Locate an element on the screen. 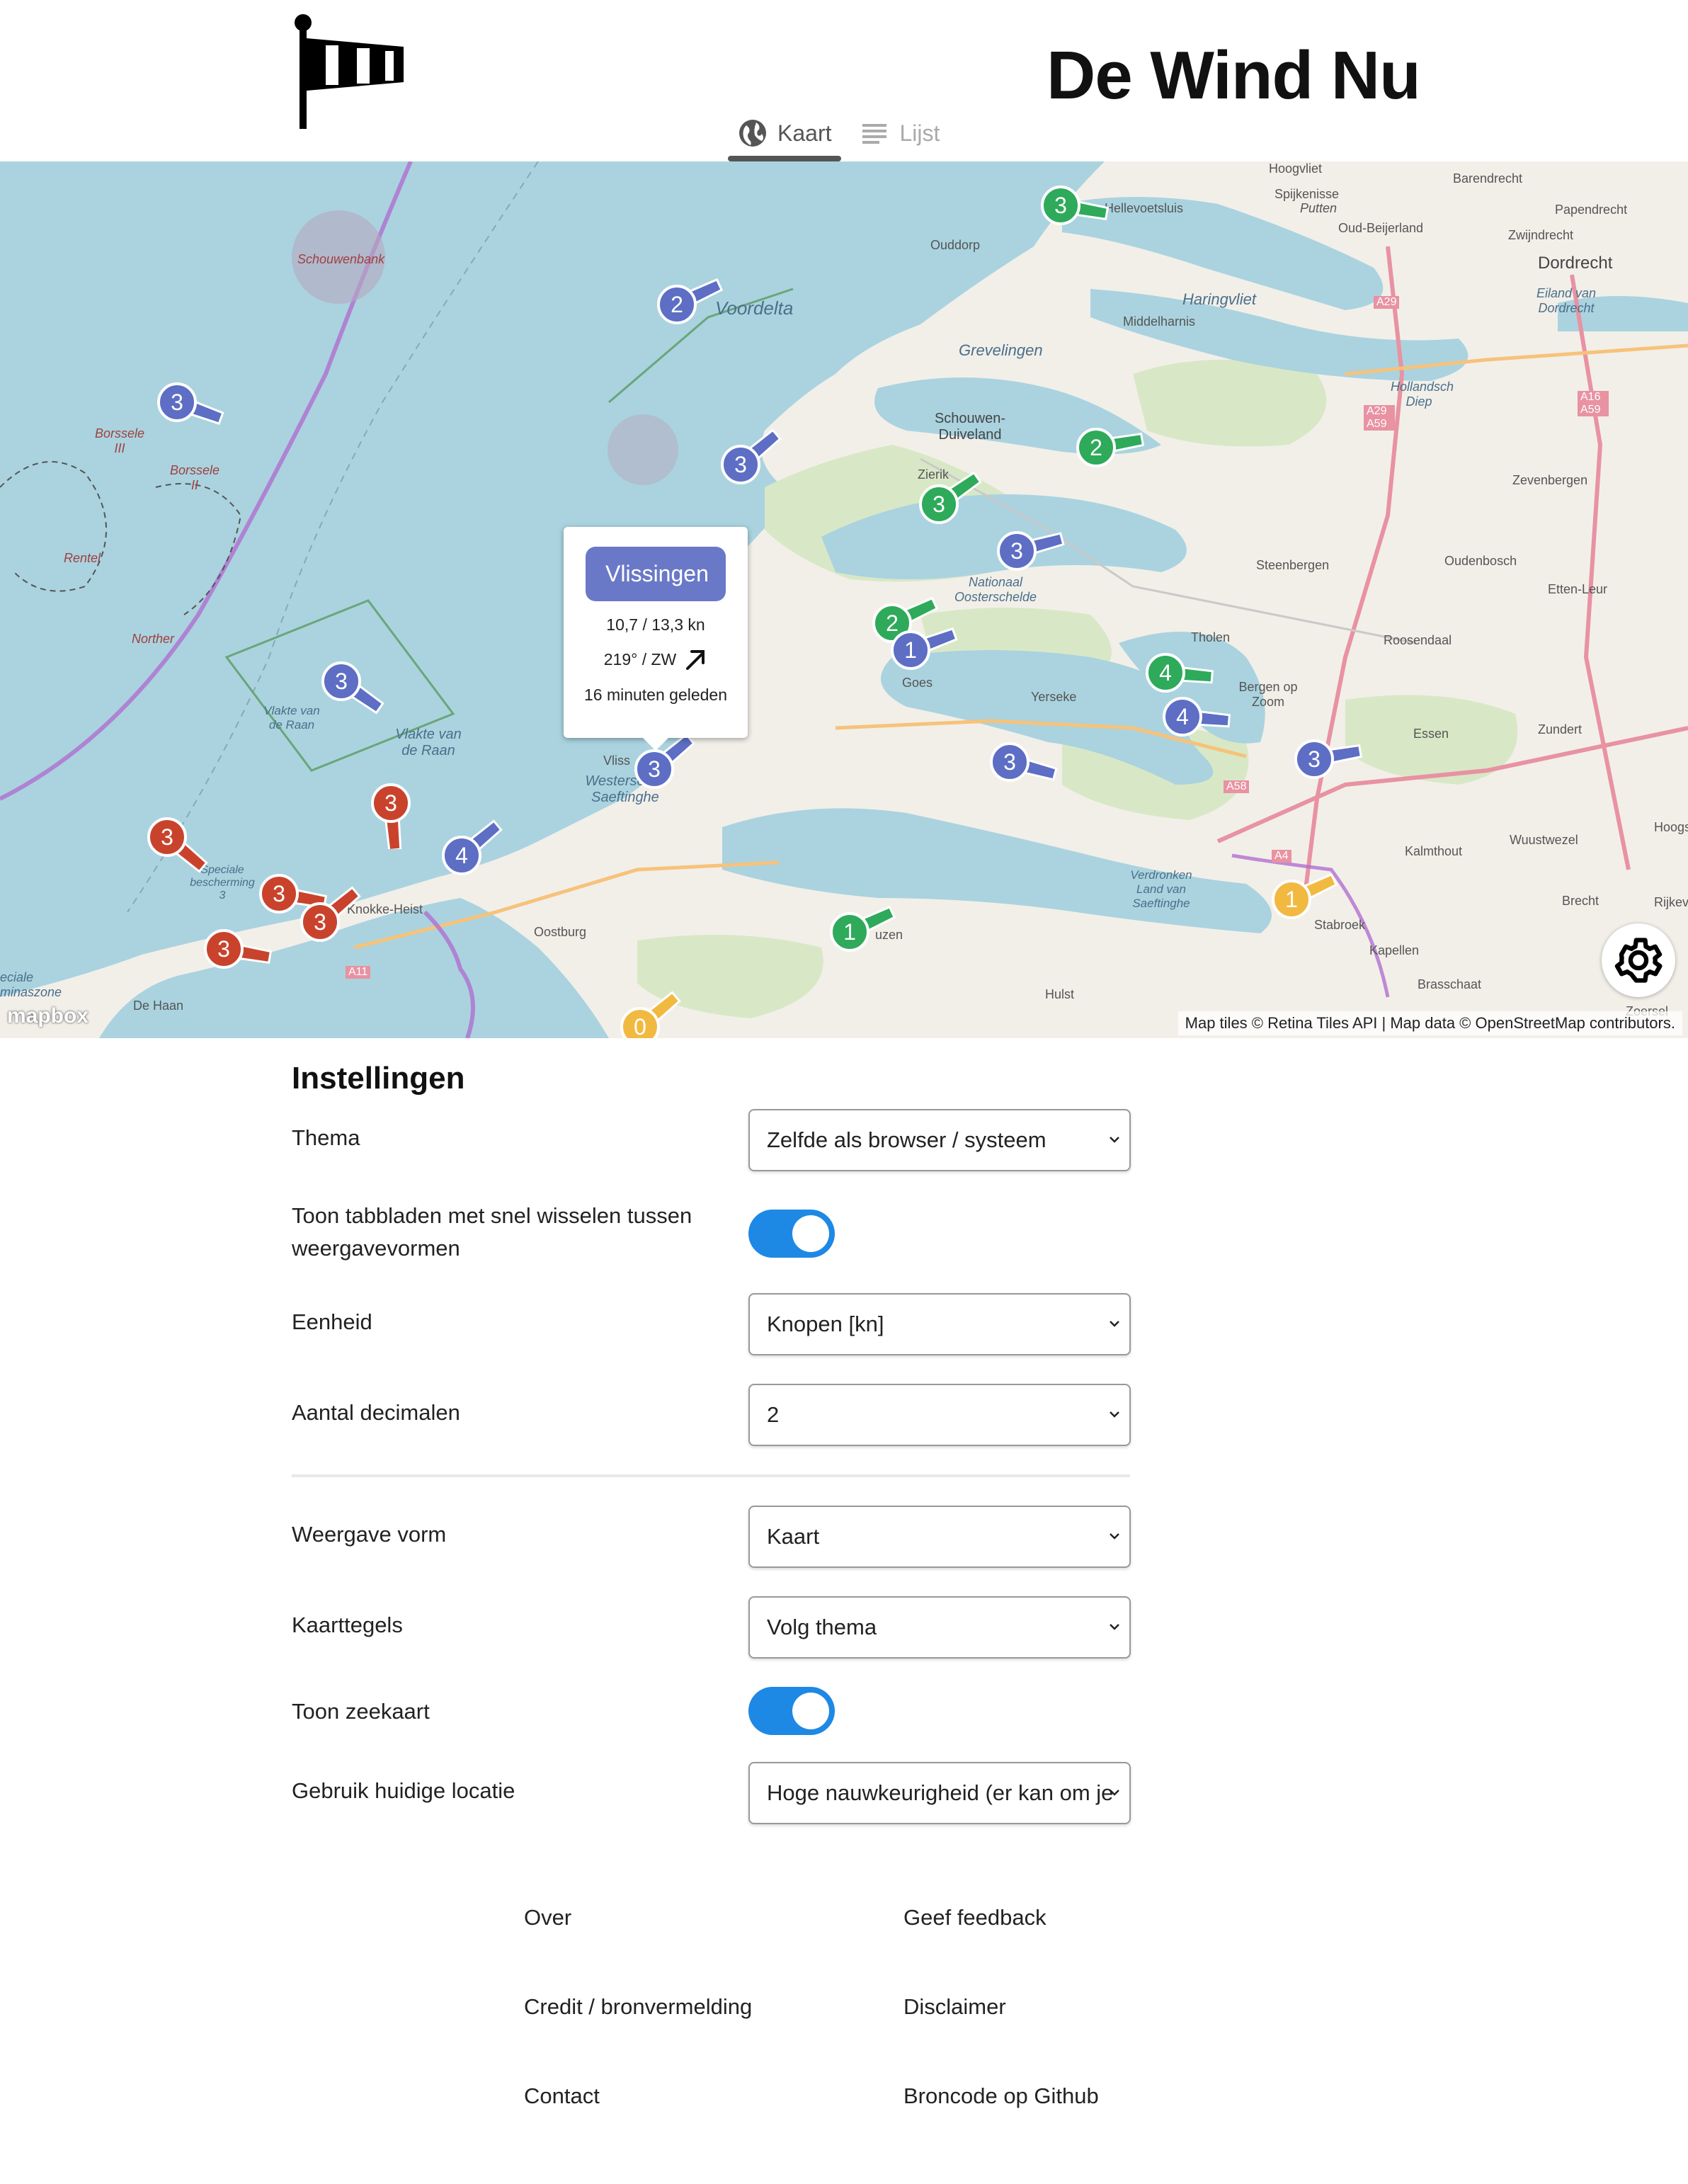  place-label: Vlakte van de Raan is located at coordinates (428, 743).